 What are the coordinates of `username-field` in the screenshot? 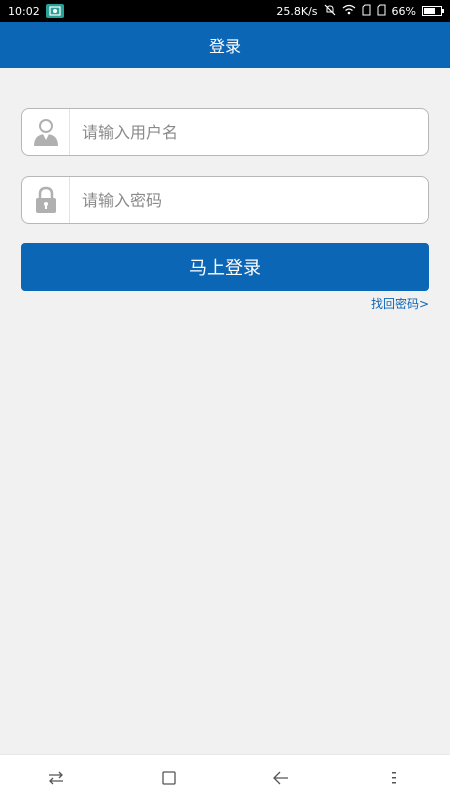 It's located at (225, 132).